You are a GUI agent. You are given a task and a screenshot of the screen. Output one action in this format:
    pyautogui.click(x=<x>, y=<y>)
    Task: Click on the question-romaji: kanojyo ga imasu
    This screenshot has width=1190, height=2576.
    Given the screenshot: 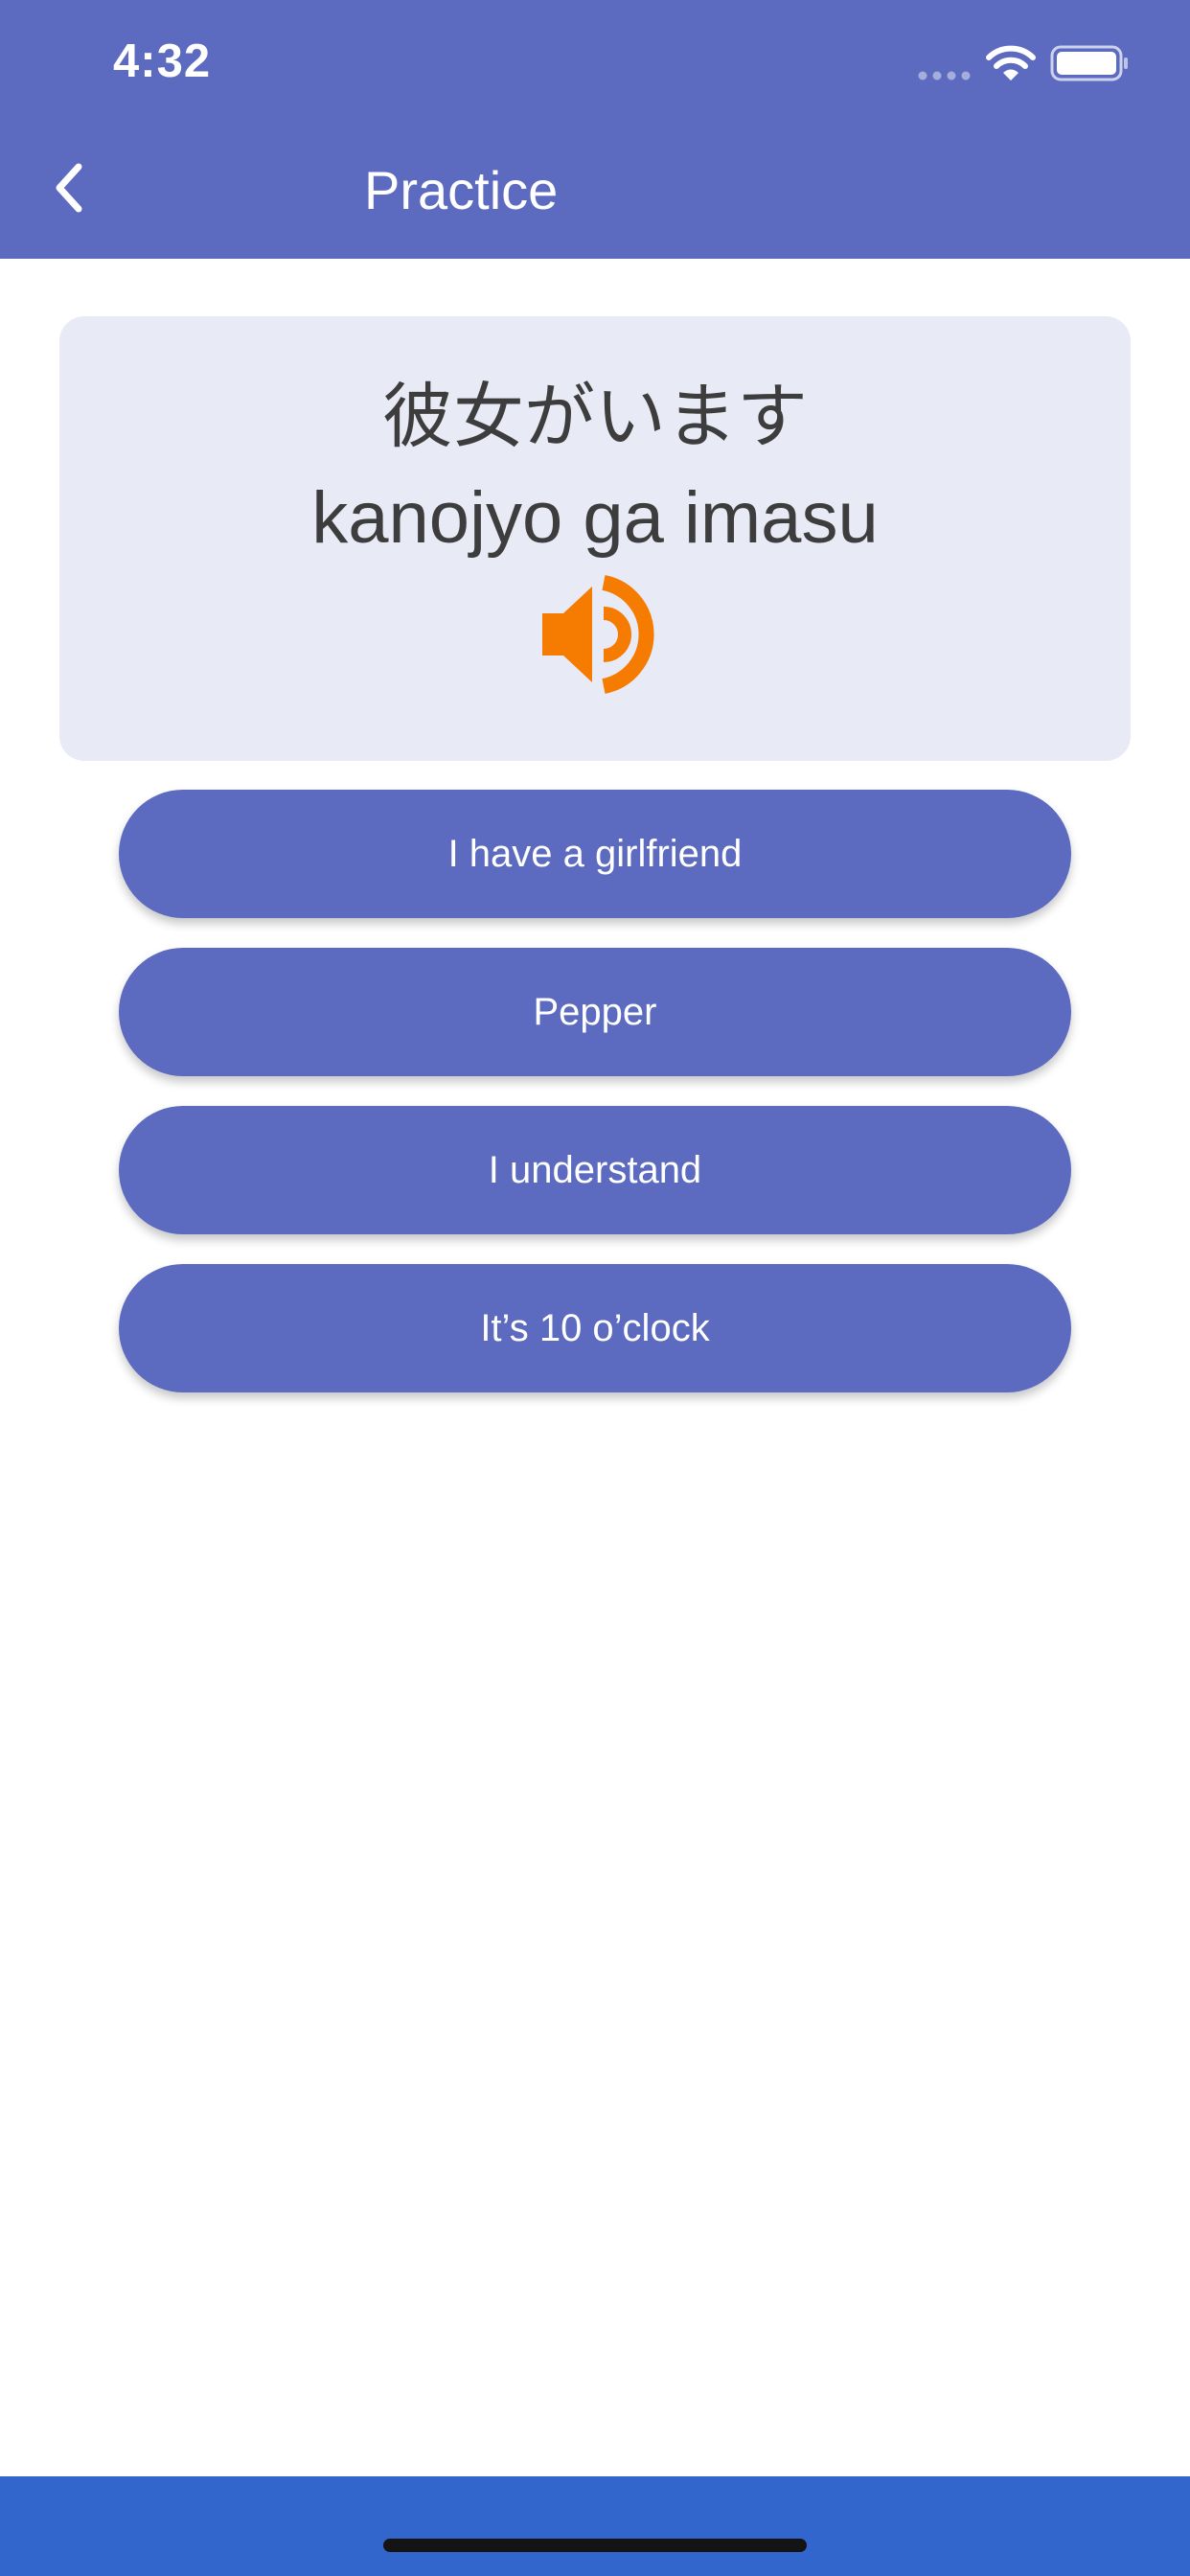 What is the action you would take?
    pyautogui.click(x=595, y=518)
    